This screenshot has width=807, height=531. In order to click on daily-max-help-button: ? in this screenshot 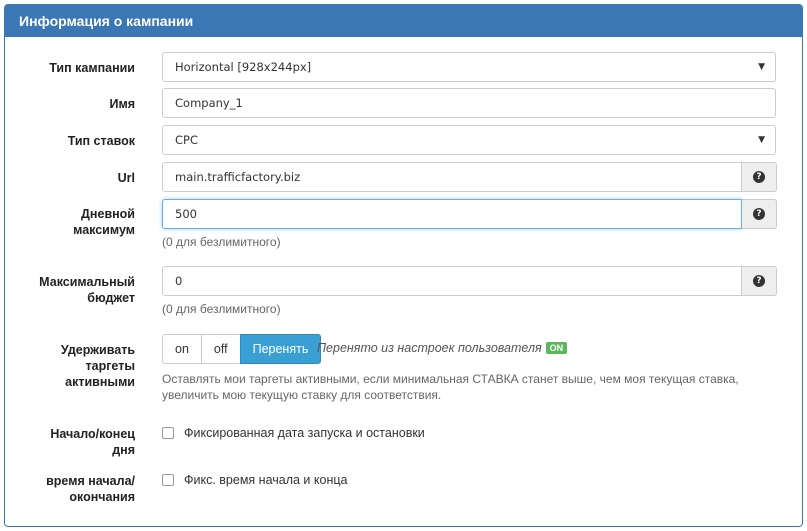, I will do `click(759, 214)`.